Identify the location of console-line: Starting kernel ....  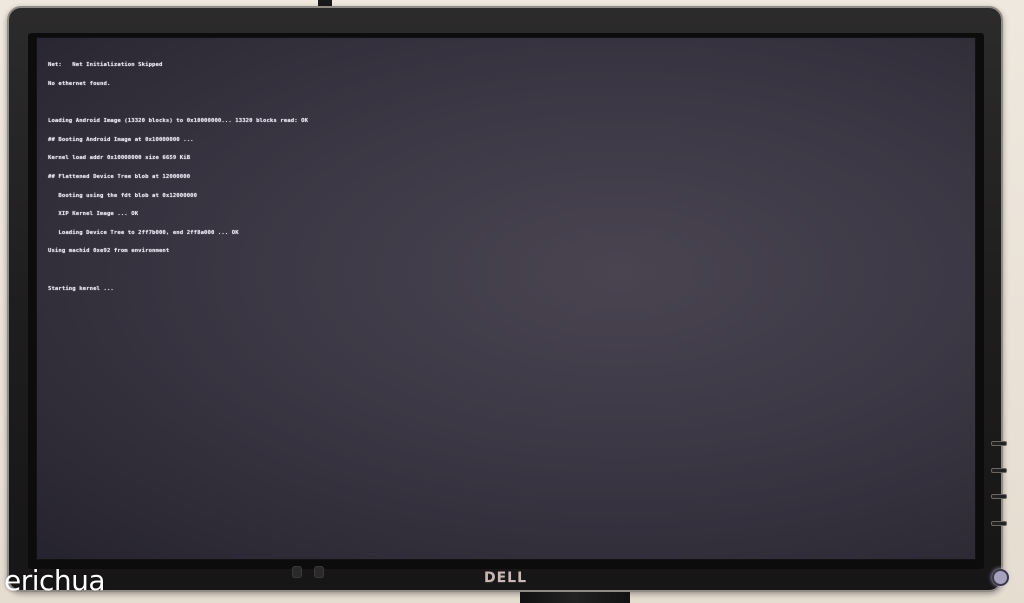
(81, 288).